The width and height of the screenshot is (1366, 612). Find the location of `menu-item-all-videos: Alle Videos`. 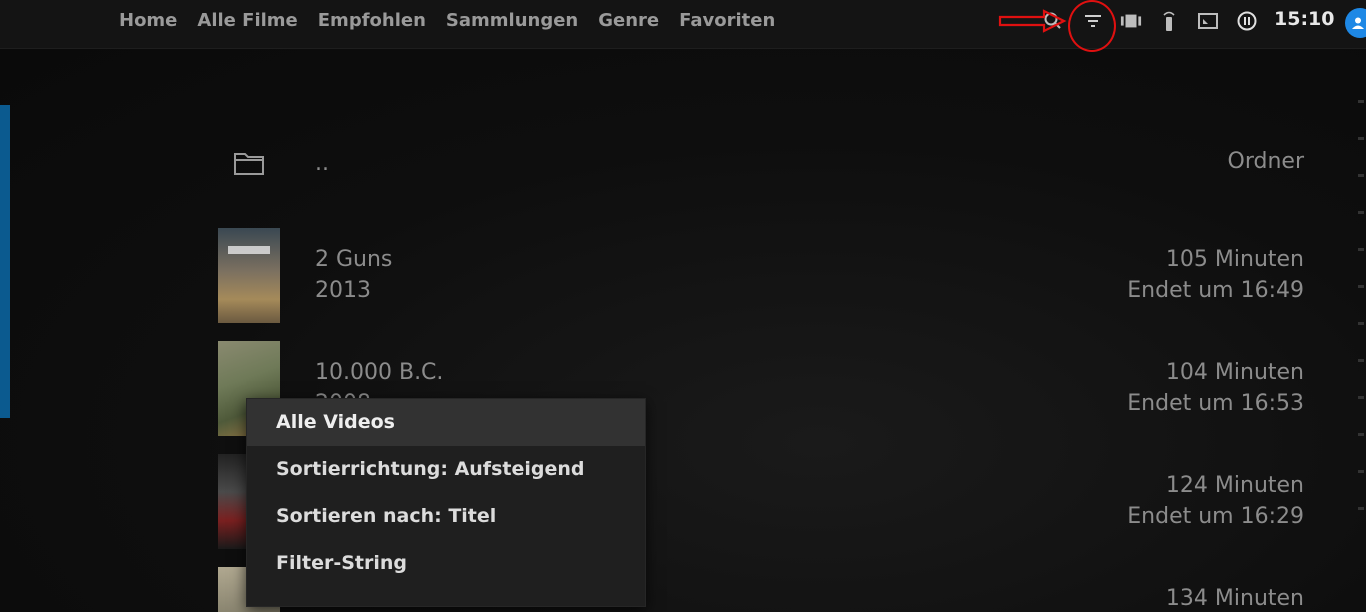

menu-item-all-videos: Alle Videos is located at coordinates (446, 422).